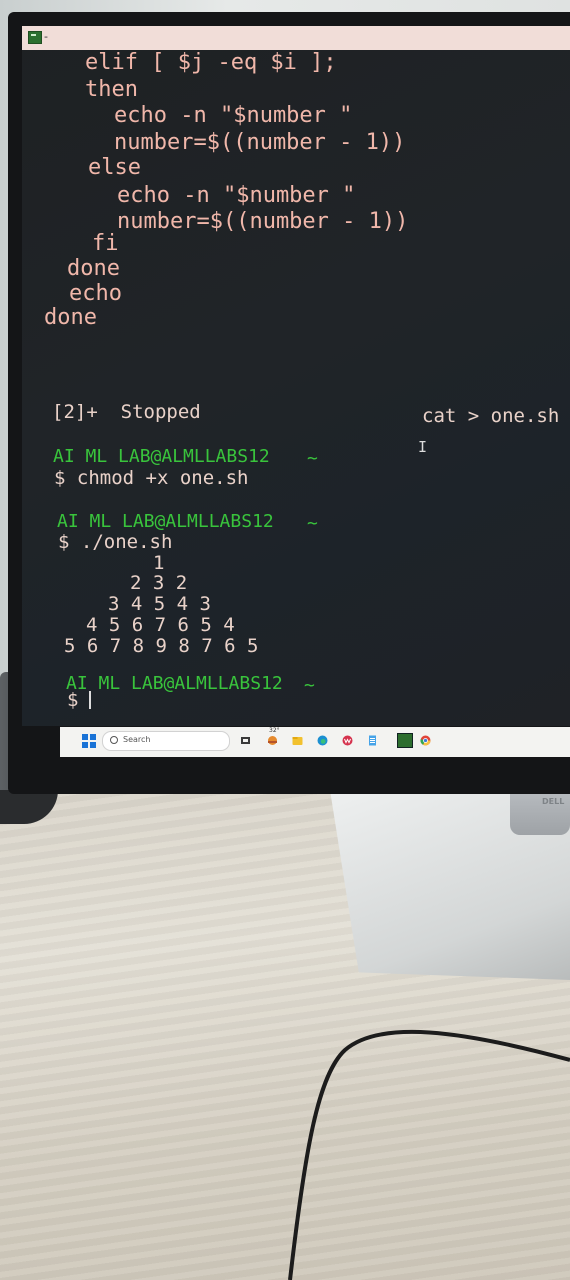  Describe the element at coordinates (491, 416) in the screenshot. I see `job-command: cat > one.sh` at that location.